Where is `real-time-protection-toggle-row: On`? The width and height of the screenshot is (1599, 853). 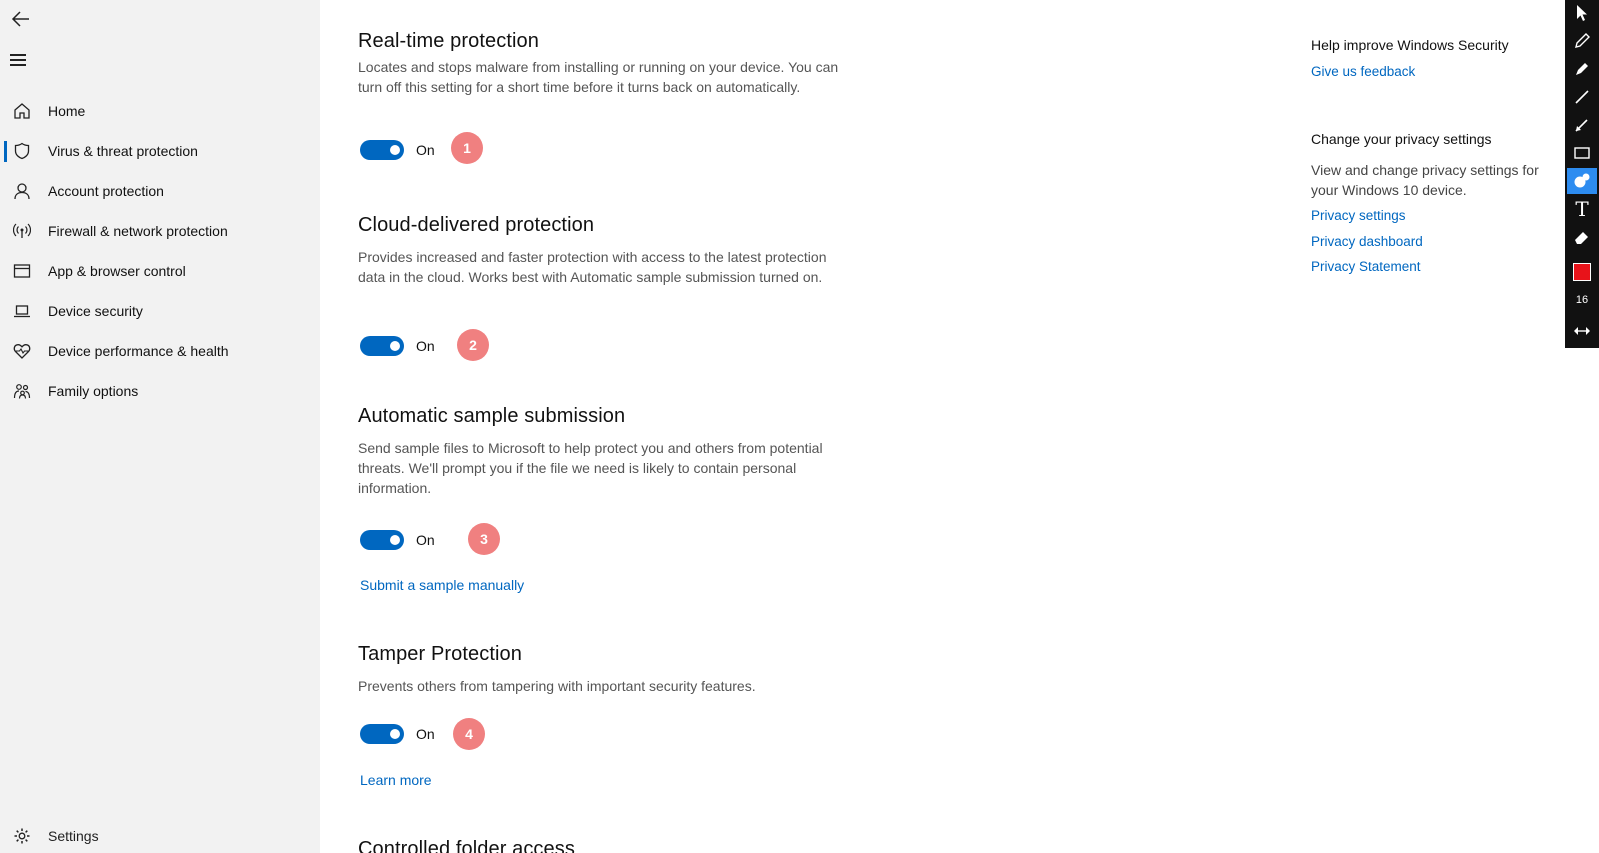 real-time-protection-toggle-row: On is located at coordinates (397, 150).